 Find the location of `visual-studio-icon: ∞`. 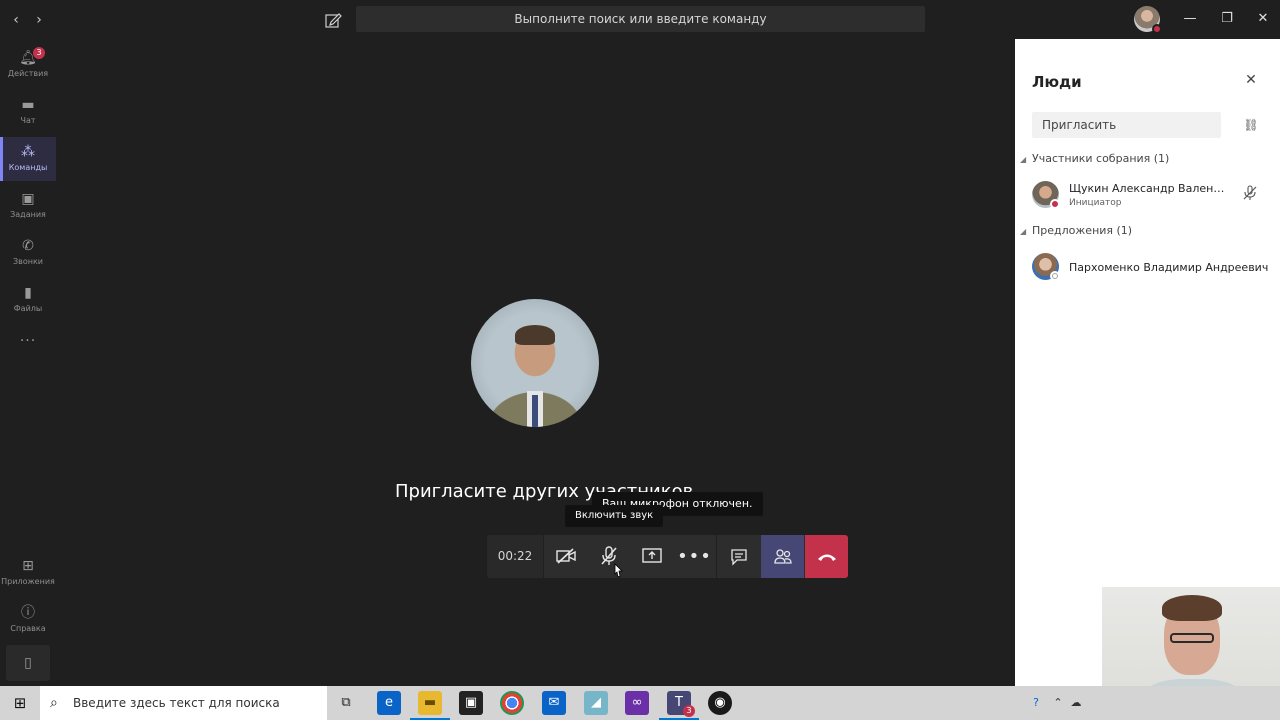

visual-studio-icon: ∞ is located at coordinates (637, 703).